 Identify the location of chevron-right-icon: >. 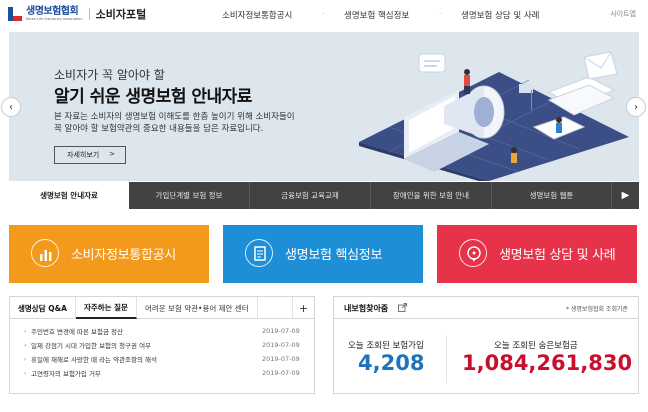
(112, 154).